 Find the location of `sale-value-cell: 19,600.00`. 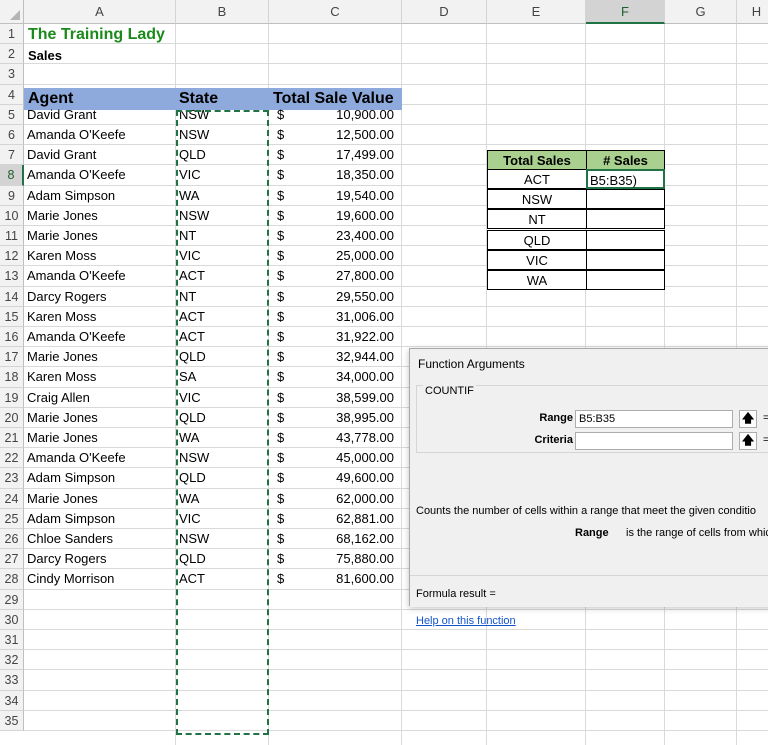

sale-value-cell: 19,600.00 is located at coordinates (339, 216).